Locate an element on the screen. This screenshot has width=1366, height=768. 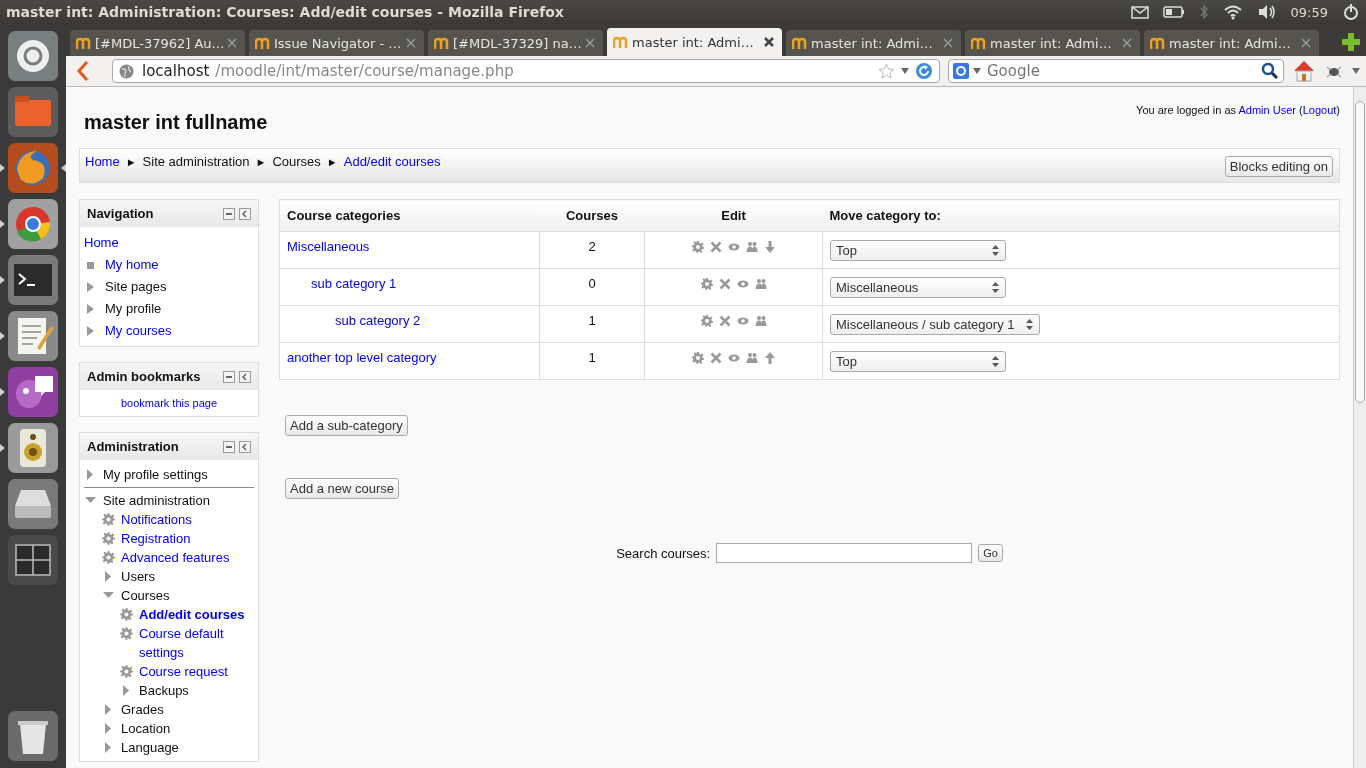
navigation-link: My courses is located at coordinates (138, 331).